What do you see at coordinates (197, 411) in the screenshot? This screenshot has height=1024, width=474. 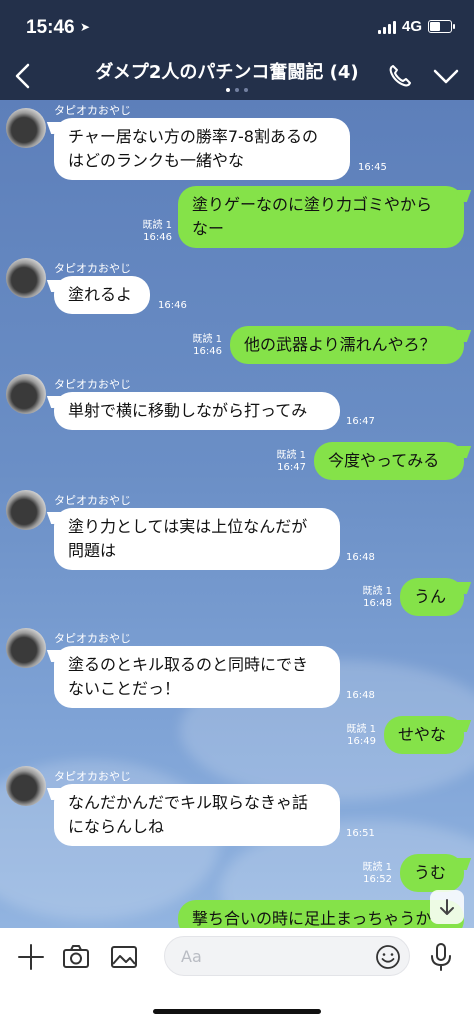 I see `message-bubble-incoming: 単射で横に移動しながら打ってみ` at bounding box center [197, 411].